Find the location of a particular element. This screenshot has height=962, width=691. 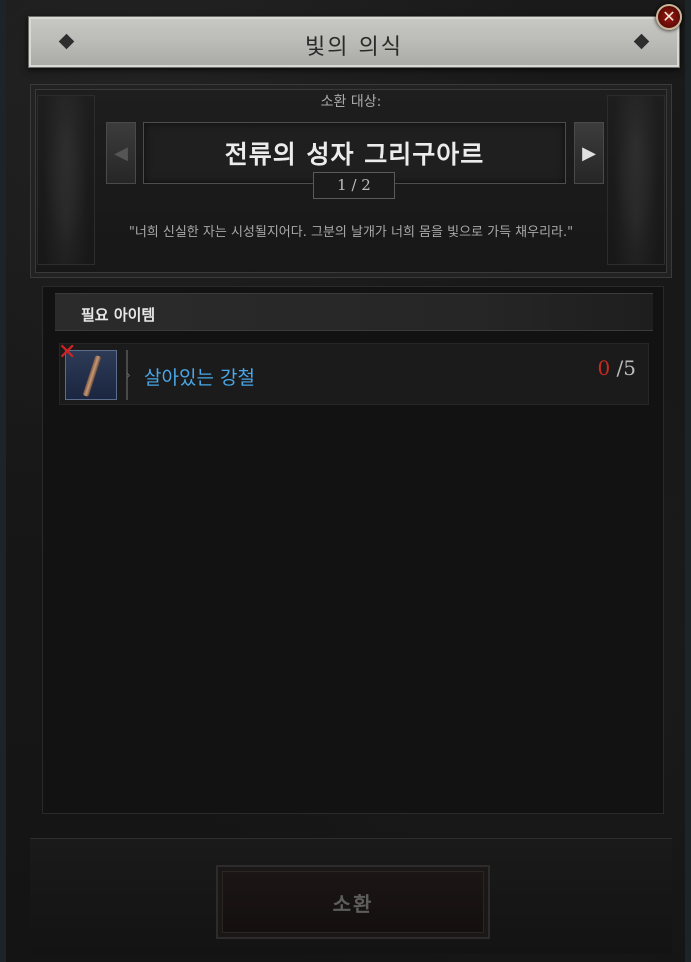

window-title: 빛의 의식 is located at coordinates (354, 47).